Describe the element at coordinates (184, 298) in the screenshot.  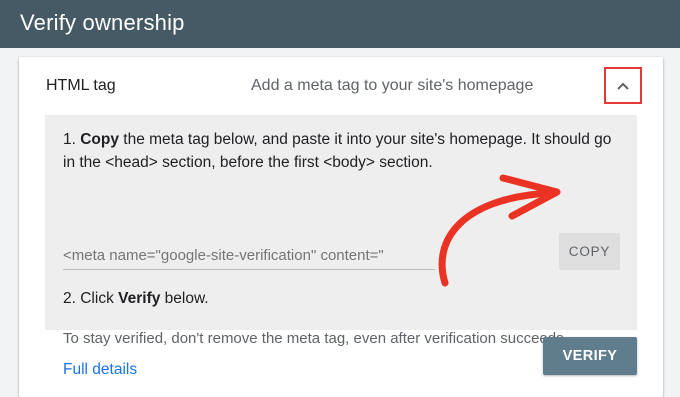
I see `step2-suffix: below.` at that location.